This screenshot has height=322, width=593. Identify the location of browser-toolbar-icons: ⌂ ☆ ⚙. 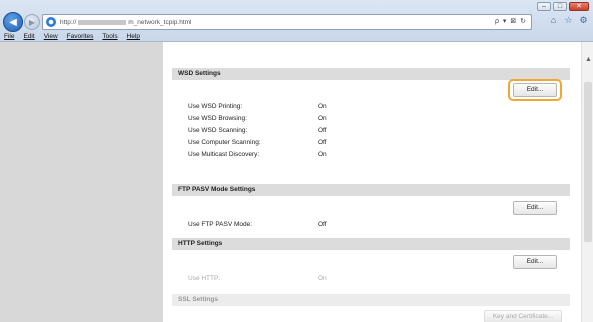
(568, 20).